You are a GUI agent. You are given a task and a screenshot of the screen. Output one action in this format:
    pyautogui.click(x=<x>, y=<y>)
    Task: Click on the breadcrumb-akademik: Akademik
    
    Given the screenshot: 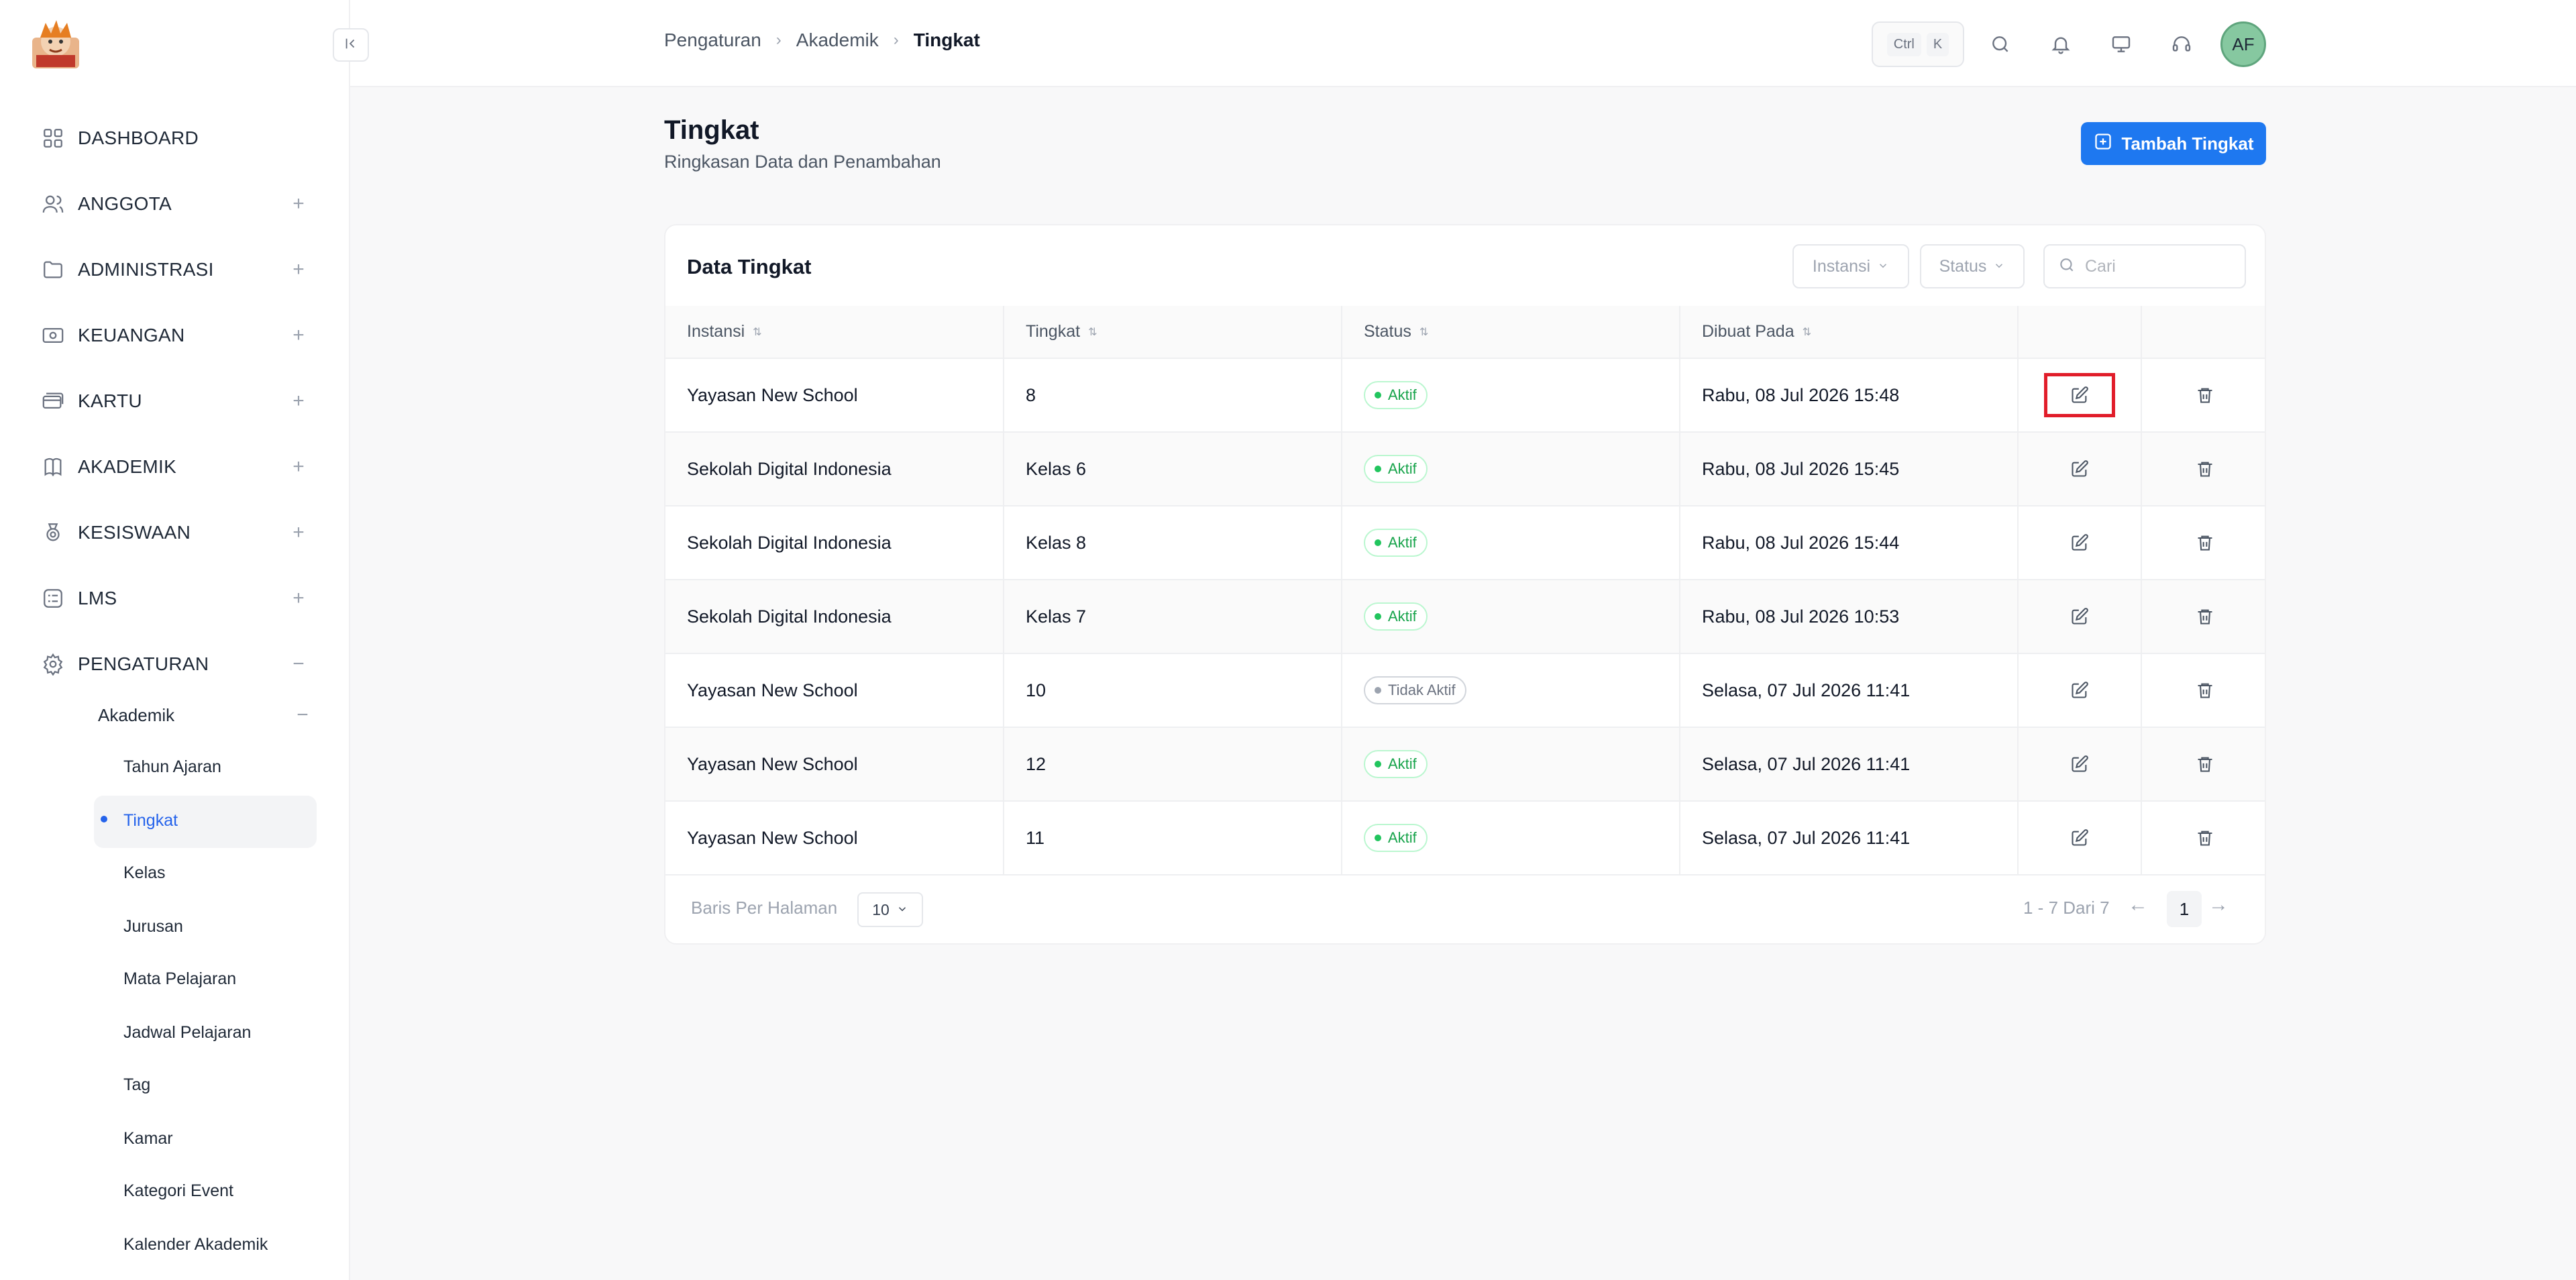 What is the action you would take?
    pyautogui.click(x=837, y=41)
    